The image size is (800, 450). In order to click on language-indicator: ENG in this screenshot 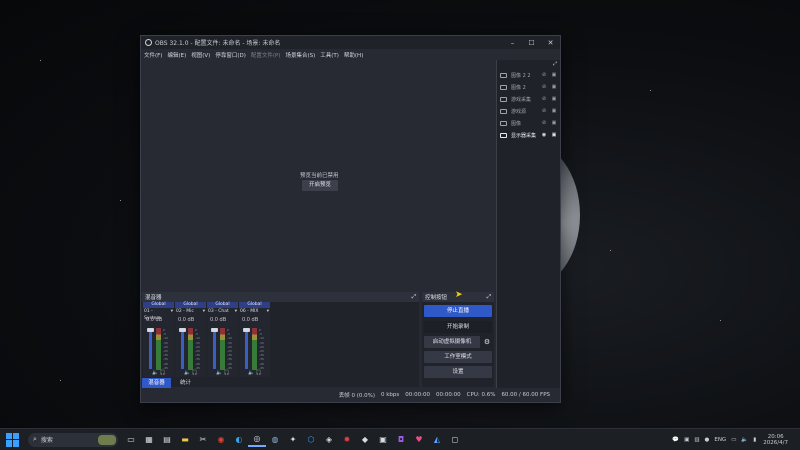, I will do `click(720, 440)`.